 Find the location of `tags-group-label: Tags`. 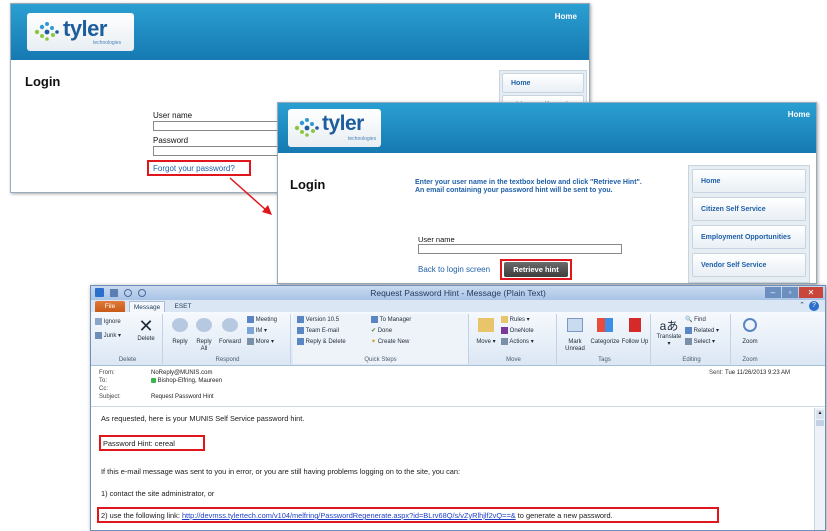

tags-group-label: Tags is located at coordinates (604, 360).